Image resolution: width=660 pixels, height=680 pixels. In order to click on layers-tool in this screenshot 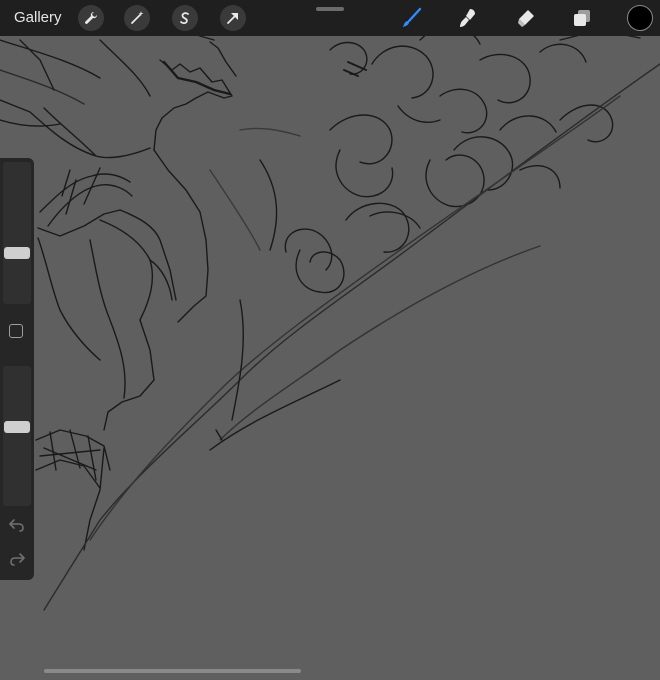, I will do `click(582, 18)`.